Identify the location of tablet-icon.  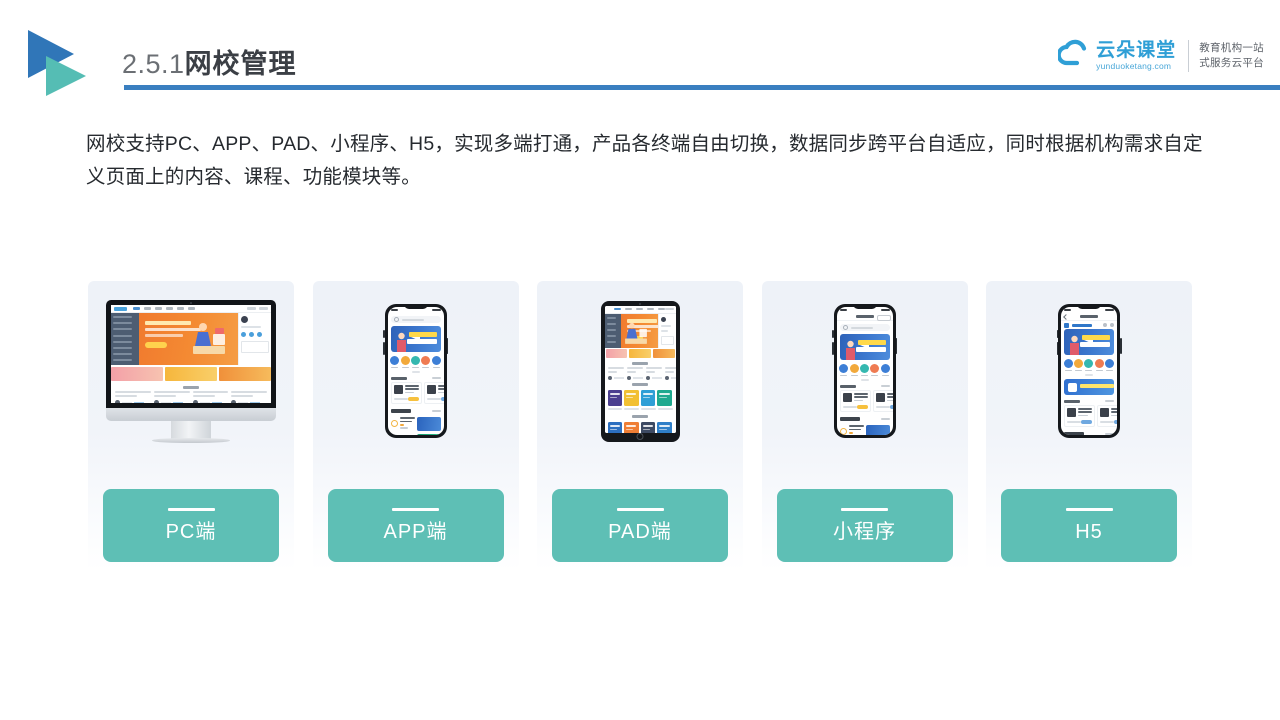
(640, 371).